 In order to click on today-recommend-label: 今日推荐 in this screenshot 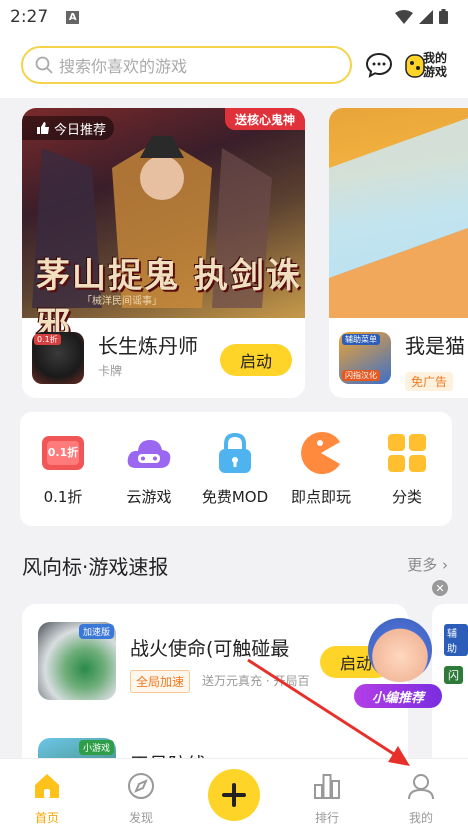, I will do `click(80, 130)`.